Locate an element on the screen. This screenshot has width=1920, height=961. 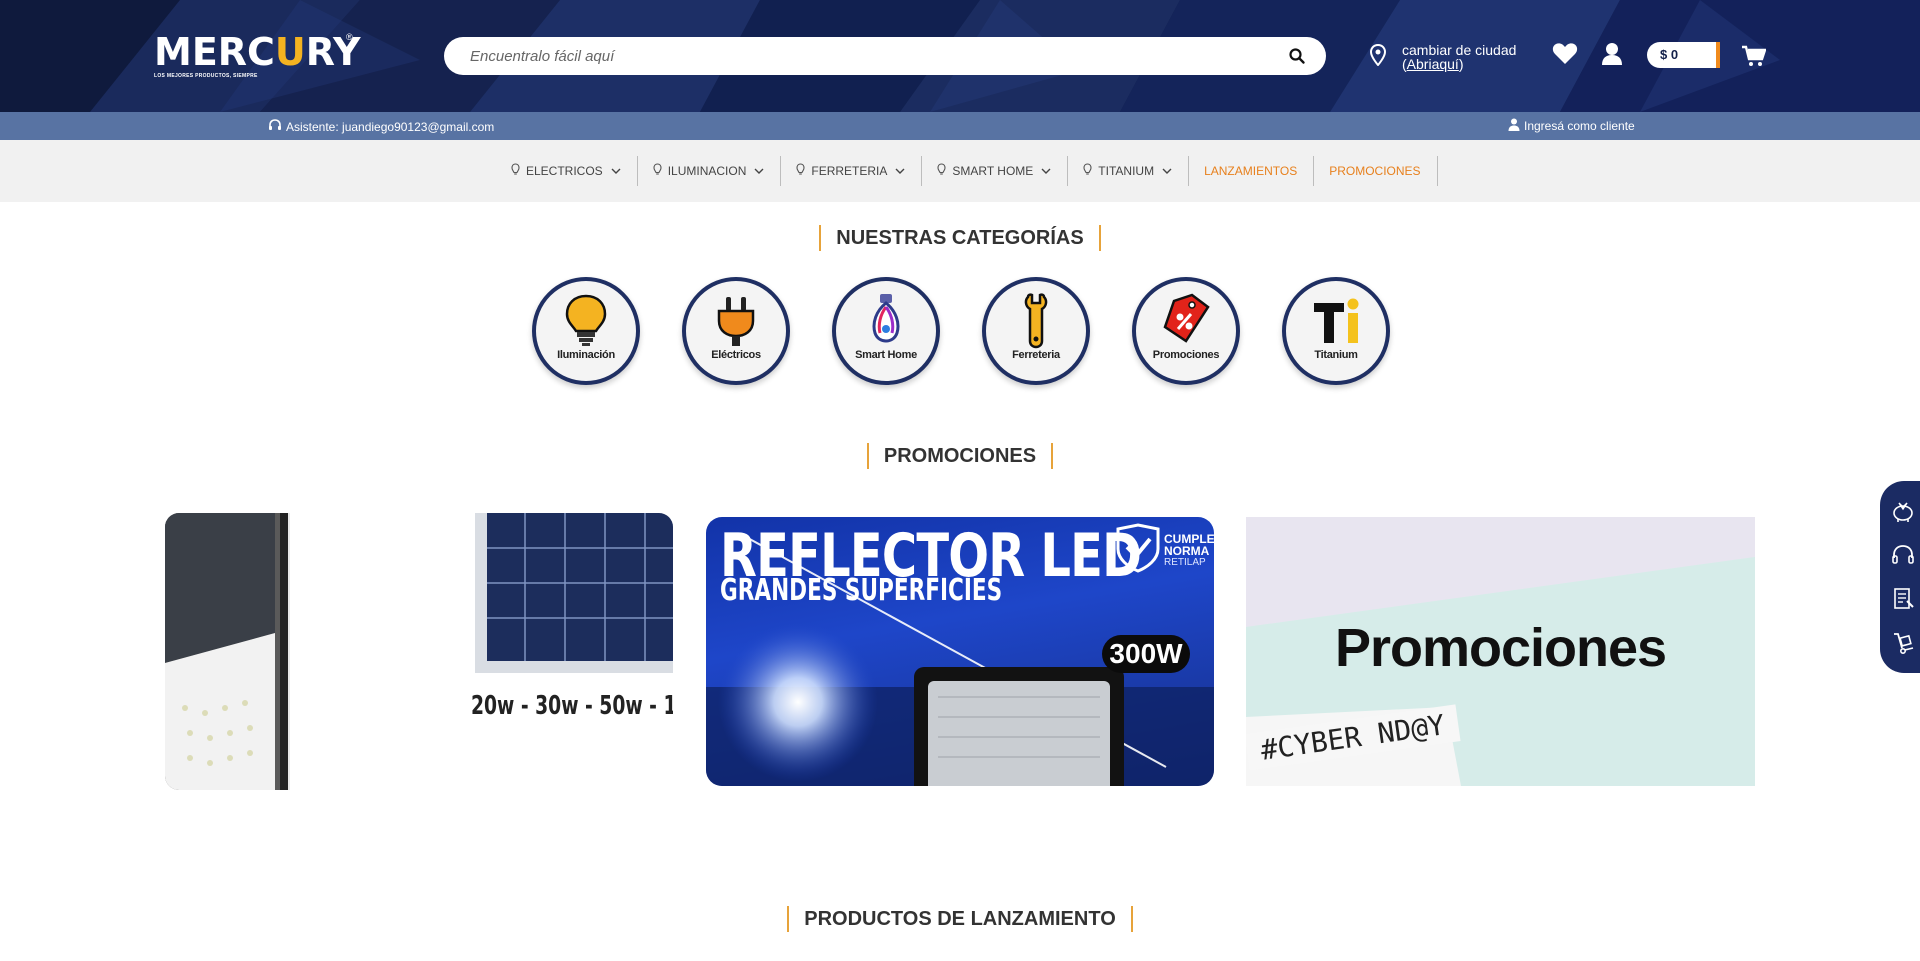
promos-section-title: PROMOCIONES is located at coordinates (960, 456).